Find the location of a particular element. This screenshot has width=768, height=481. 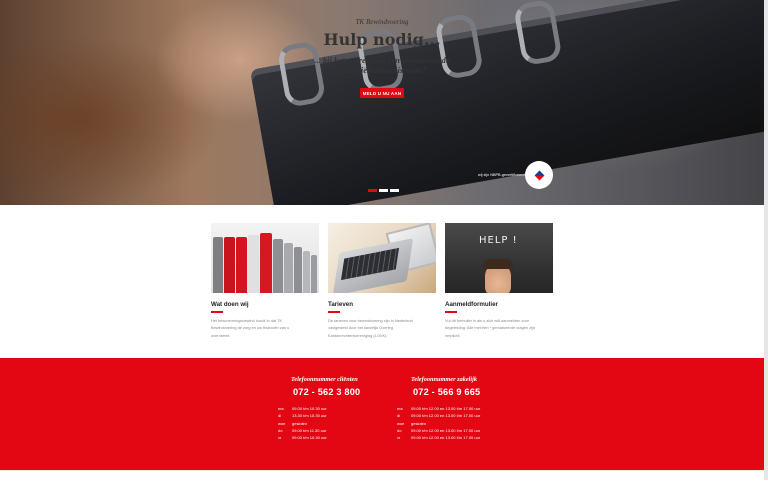

hours-row: ma 09.00 t/m 12.00 en 13.00 t/m 17.00 uur is located at coordinates (457, 408).